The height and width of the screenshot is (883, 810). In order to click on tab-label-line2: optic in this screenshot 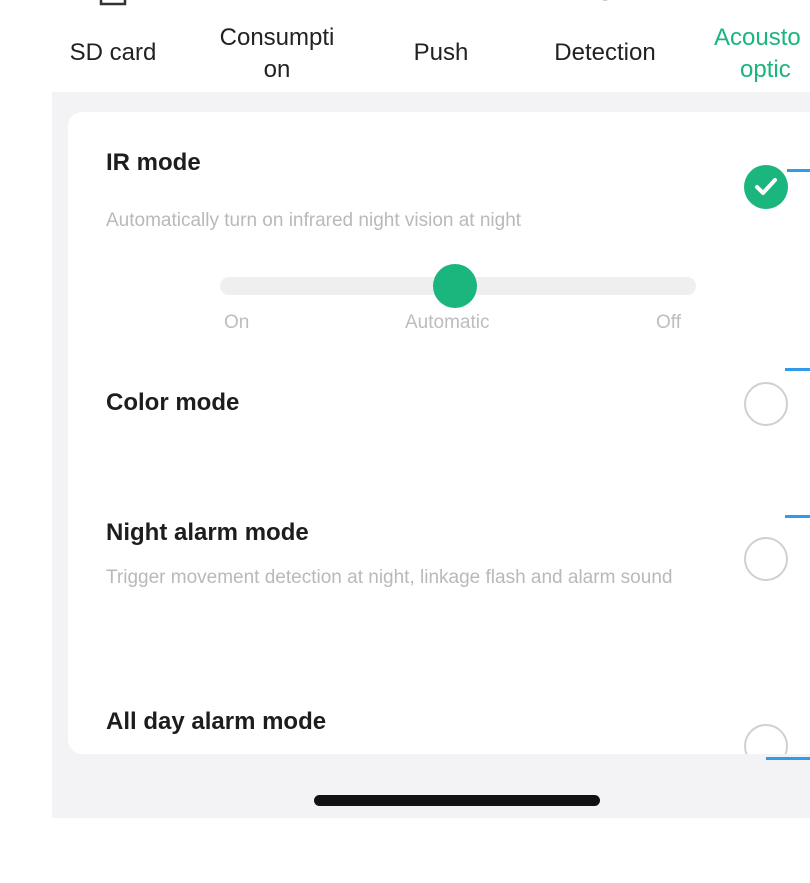, I will do `click(765, 69)`.